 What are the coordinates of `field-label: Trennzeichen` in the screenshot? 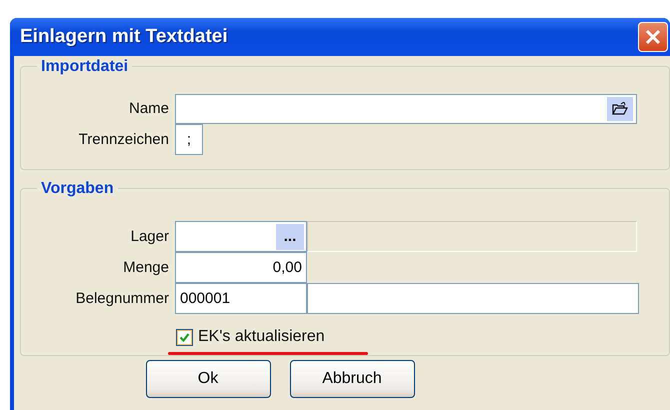 It's located at (124, 139).